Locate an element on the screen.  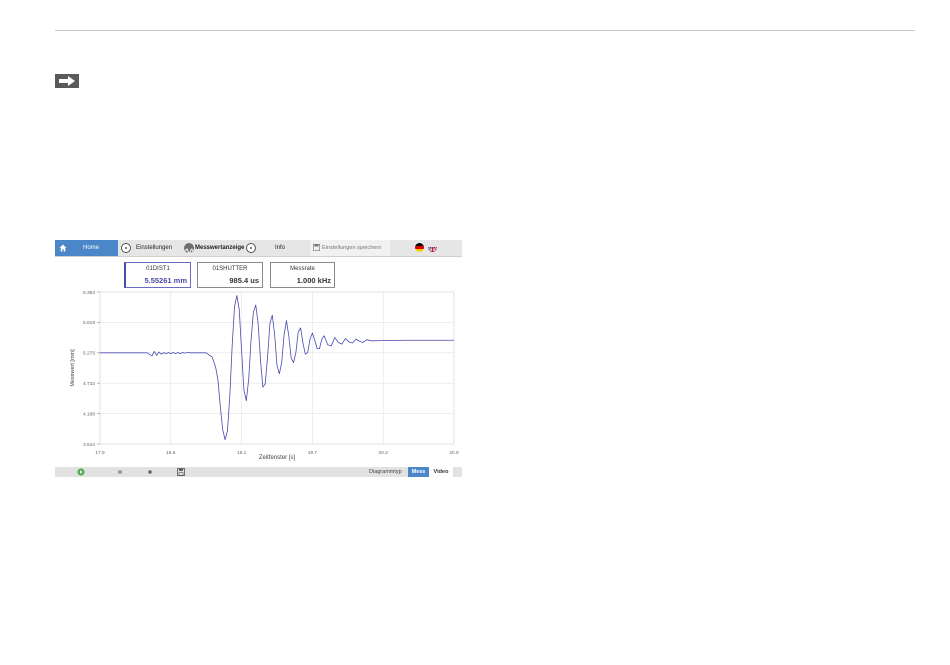
nav-home: Home is located at coordinates (86, 248).